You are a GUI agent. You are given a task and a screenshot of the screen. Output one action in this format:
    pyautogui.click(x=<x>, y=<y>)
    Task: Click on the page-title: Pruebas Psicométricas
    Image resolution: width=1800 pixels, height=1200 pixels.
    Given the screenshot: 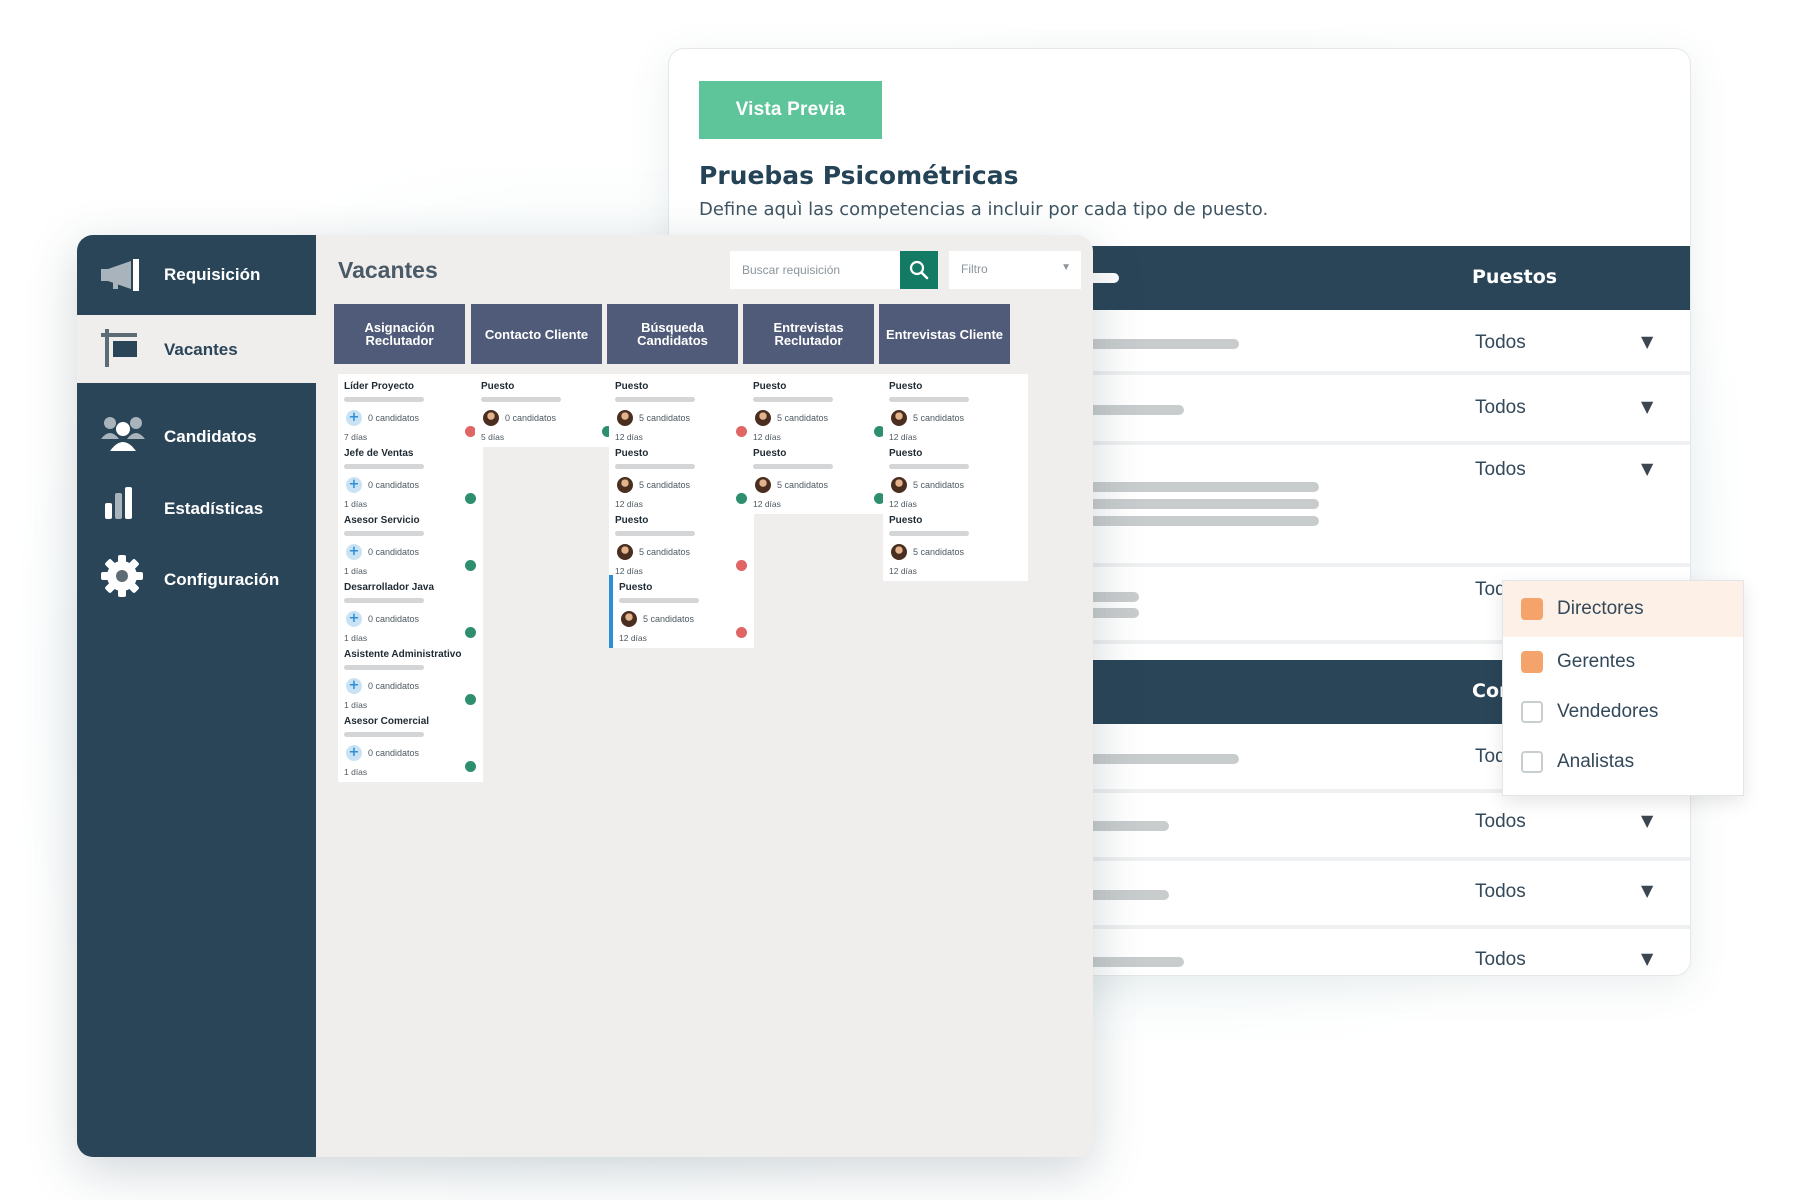 What is the action you would take?
    pyautogui.click(x=859, y=175)
    